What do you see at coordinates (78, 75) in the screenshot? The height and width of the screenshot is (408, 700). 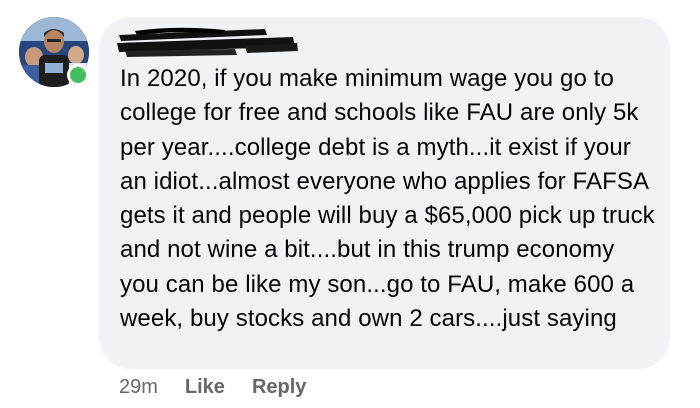 I see `online-status-icon` at bounding box center [78, 75].